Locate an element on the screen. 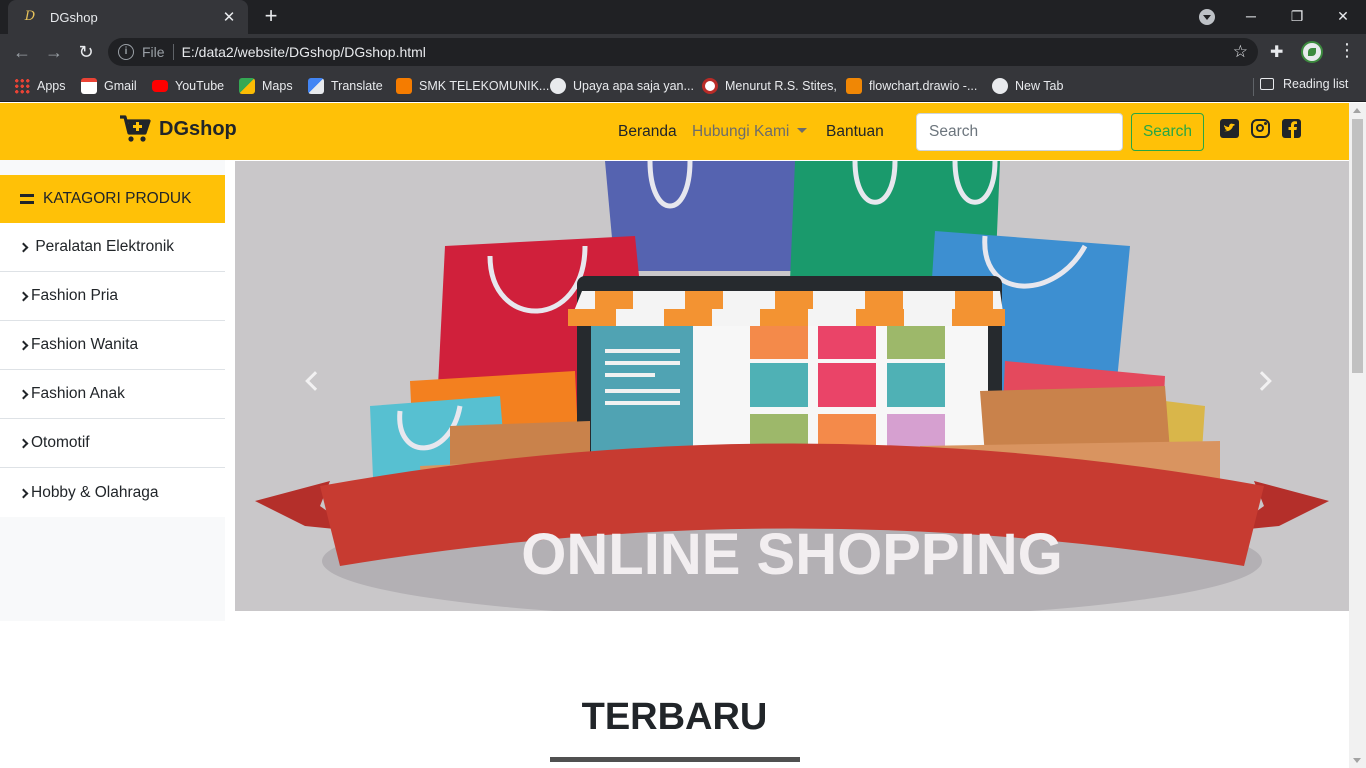 Image resolution: width=1366 pixels, height=768 pixels. category-item-hobby-olahraga: Hobby & Olahraga is located at coordinates (112, 492).